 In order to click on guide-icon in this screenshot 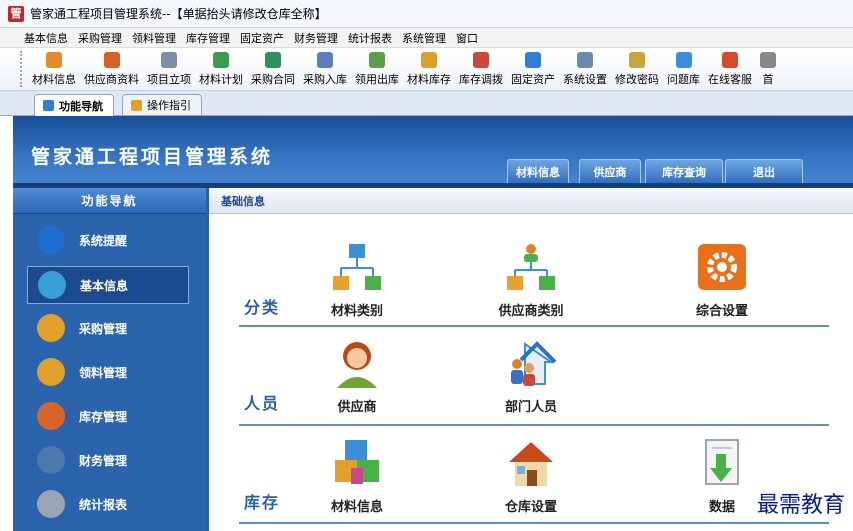, I will do `click(136, 105)`.